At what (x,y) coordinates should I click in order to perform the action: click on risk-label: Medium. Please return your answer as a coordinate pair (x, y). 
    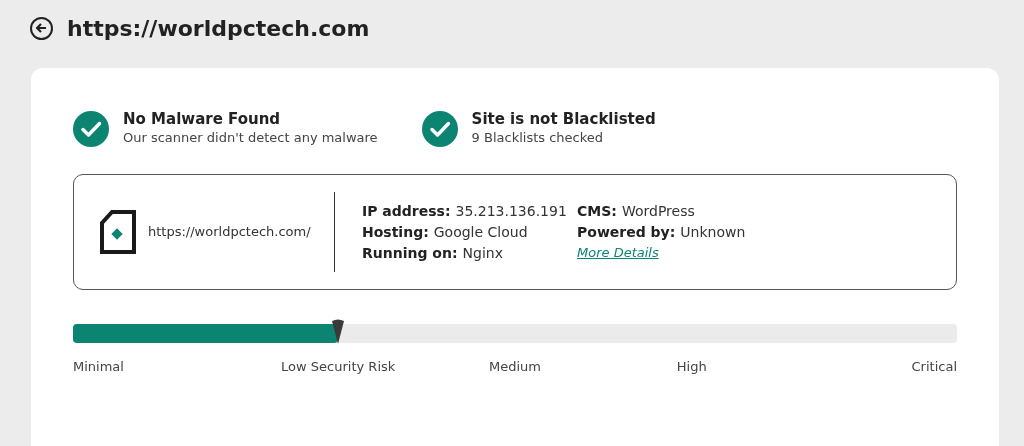
    Looking at the image, I should click on (515, 367).